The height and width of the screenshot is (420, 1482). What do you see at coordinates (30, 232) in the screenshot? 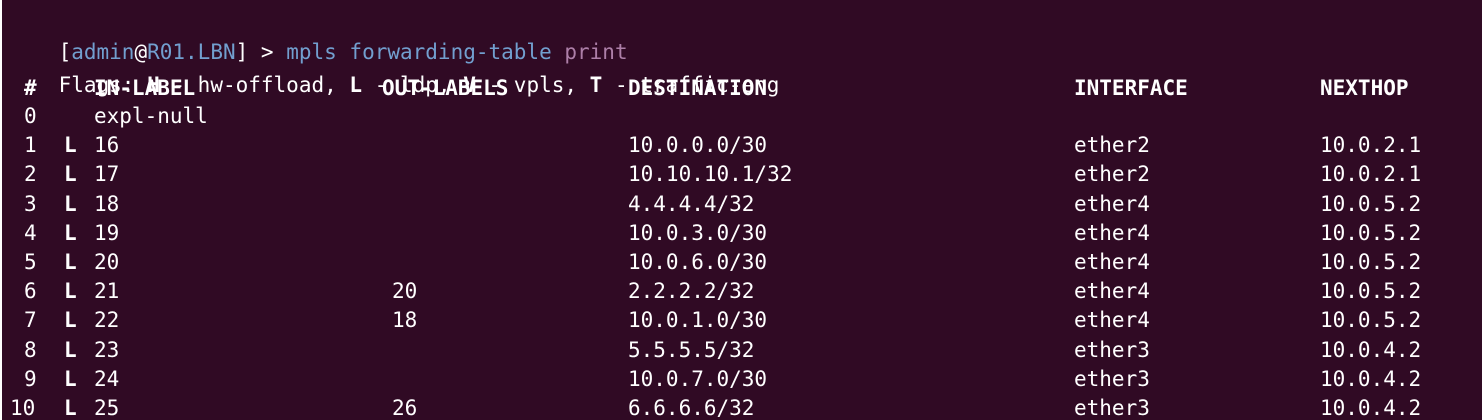
I see `row-num: 4` at bounding box center [30, 232].